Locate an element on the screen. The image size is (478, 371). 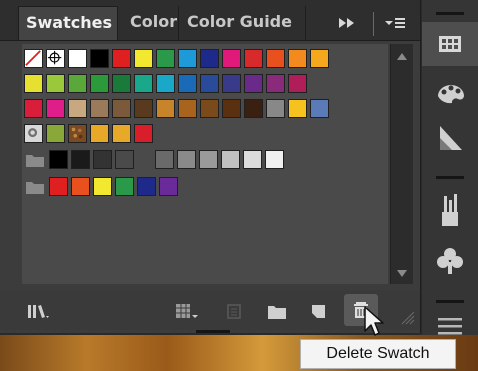
brushes-panel-icon is located at coordinates (450, 210).